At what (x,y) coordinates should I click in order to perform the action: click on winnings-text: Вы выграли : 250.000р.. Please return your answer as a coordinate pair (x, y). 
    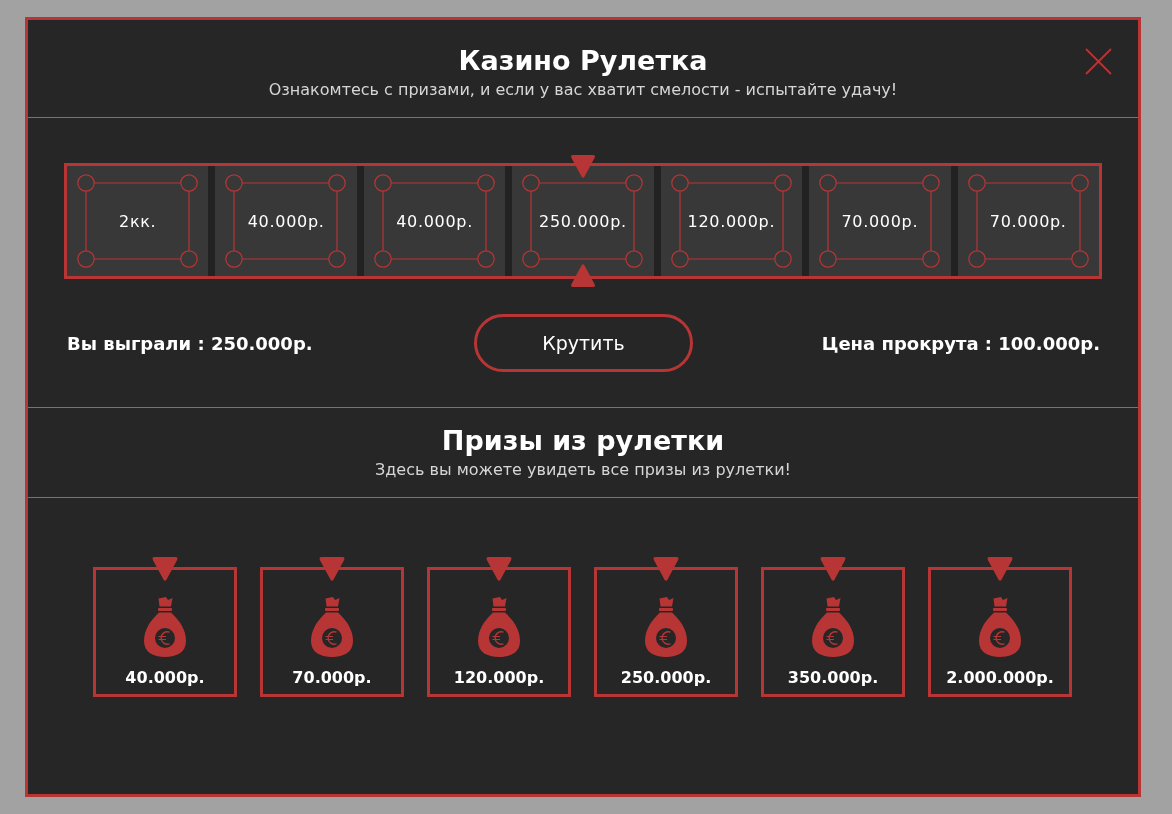
    Looking at the image, I should click on (190, 343).